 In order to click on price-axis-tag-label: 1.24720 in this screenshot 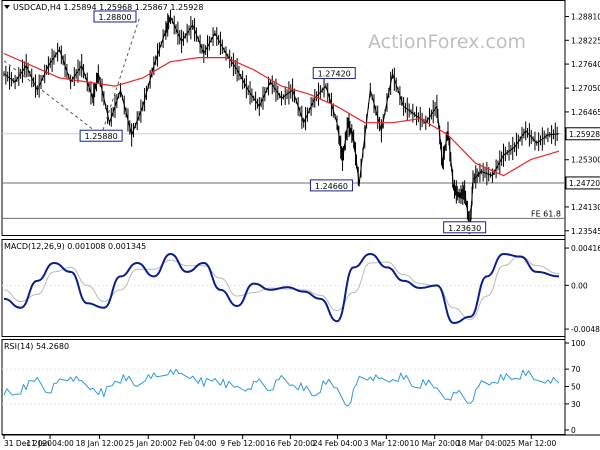, I will do `click(584, 183)`.